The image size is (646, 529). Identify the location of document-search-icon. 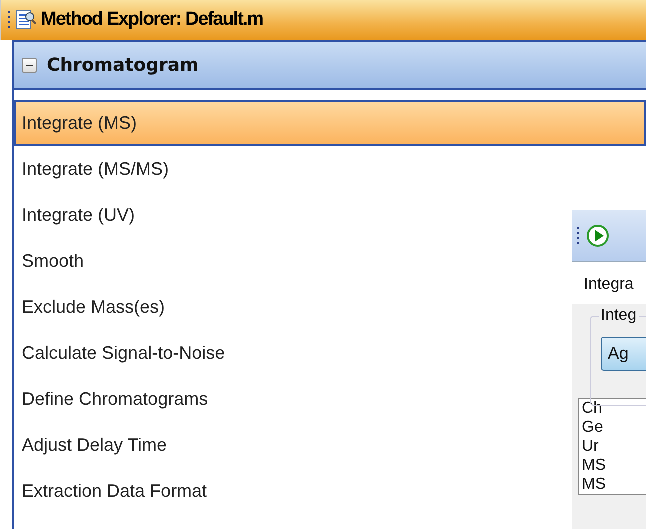
(26, 20).